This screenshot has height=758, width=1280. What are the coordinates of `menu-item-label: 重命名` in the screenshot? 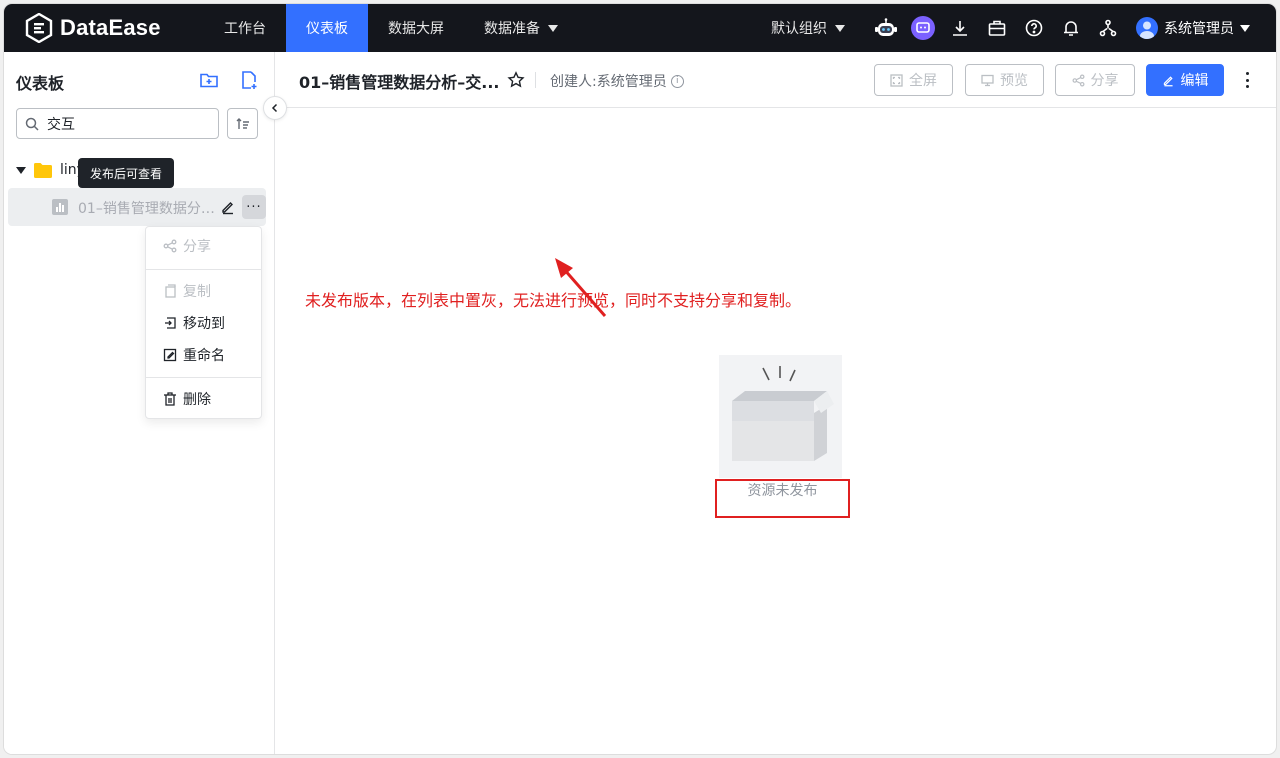 It's located at (204, 356).